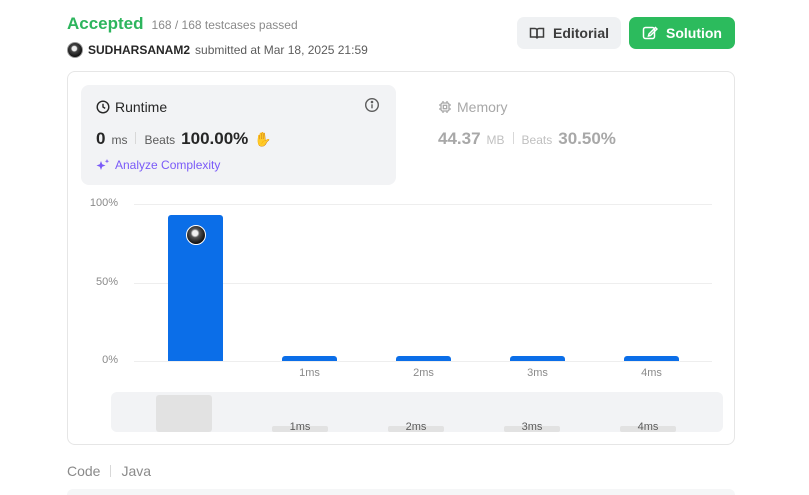 The width and height of the screenshot is (809, 495). Describe the element at coordinates (423, 373) in the screenshot. I see `x-tick-label: 2ms` at that location.